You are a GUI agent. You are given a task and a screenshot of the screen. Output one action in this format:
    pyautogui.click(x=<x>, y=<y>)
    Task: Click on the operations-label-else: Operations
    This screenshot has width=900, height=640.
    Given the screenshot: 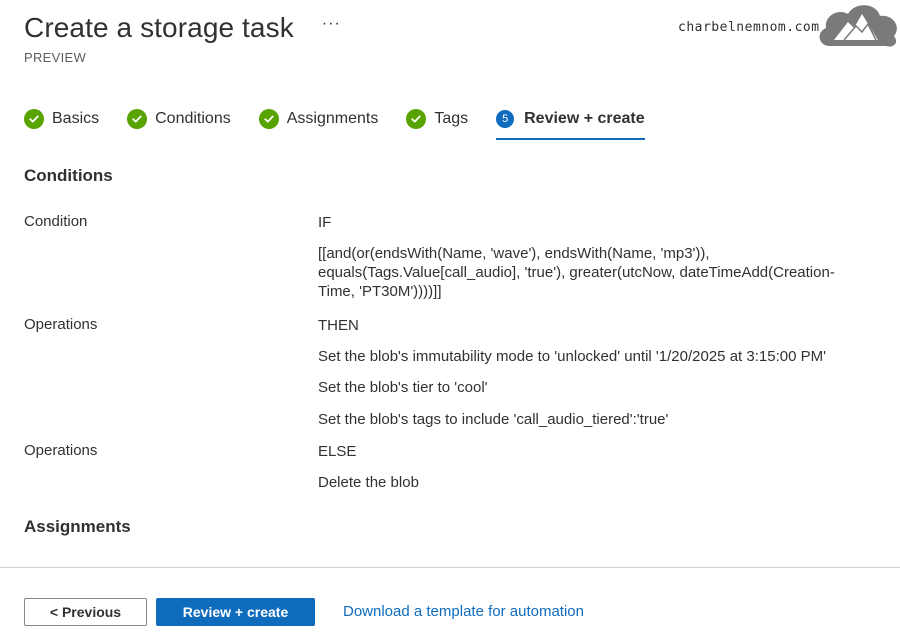 What is the action you would take?
    pyautogui.click(x=61, y=450)
    